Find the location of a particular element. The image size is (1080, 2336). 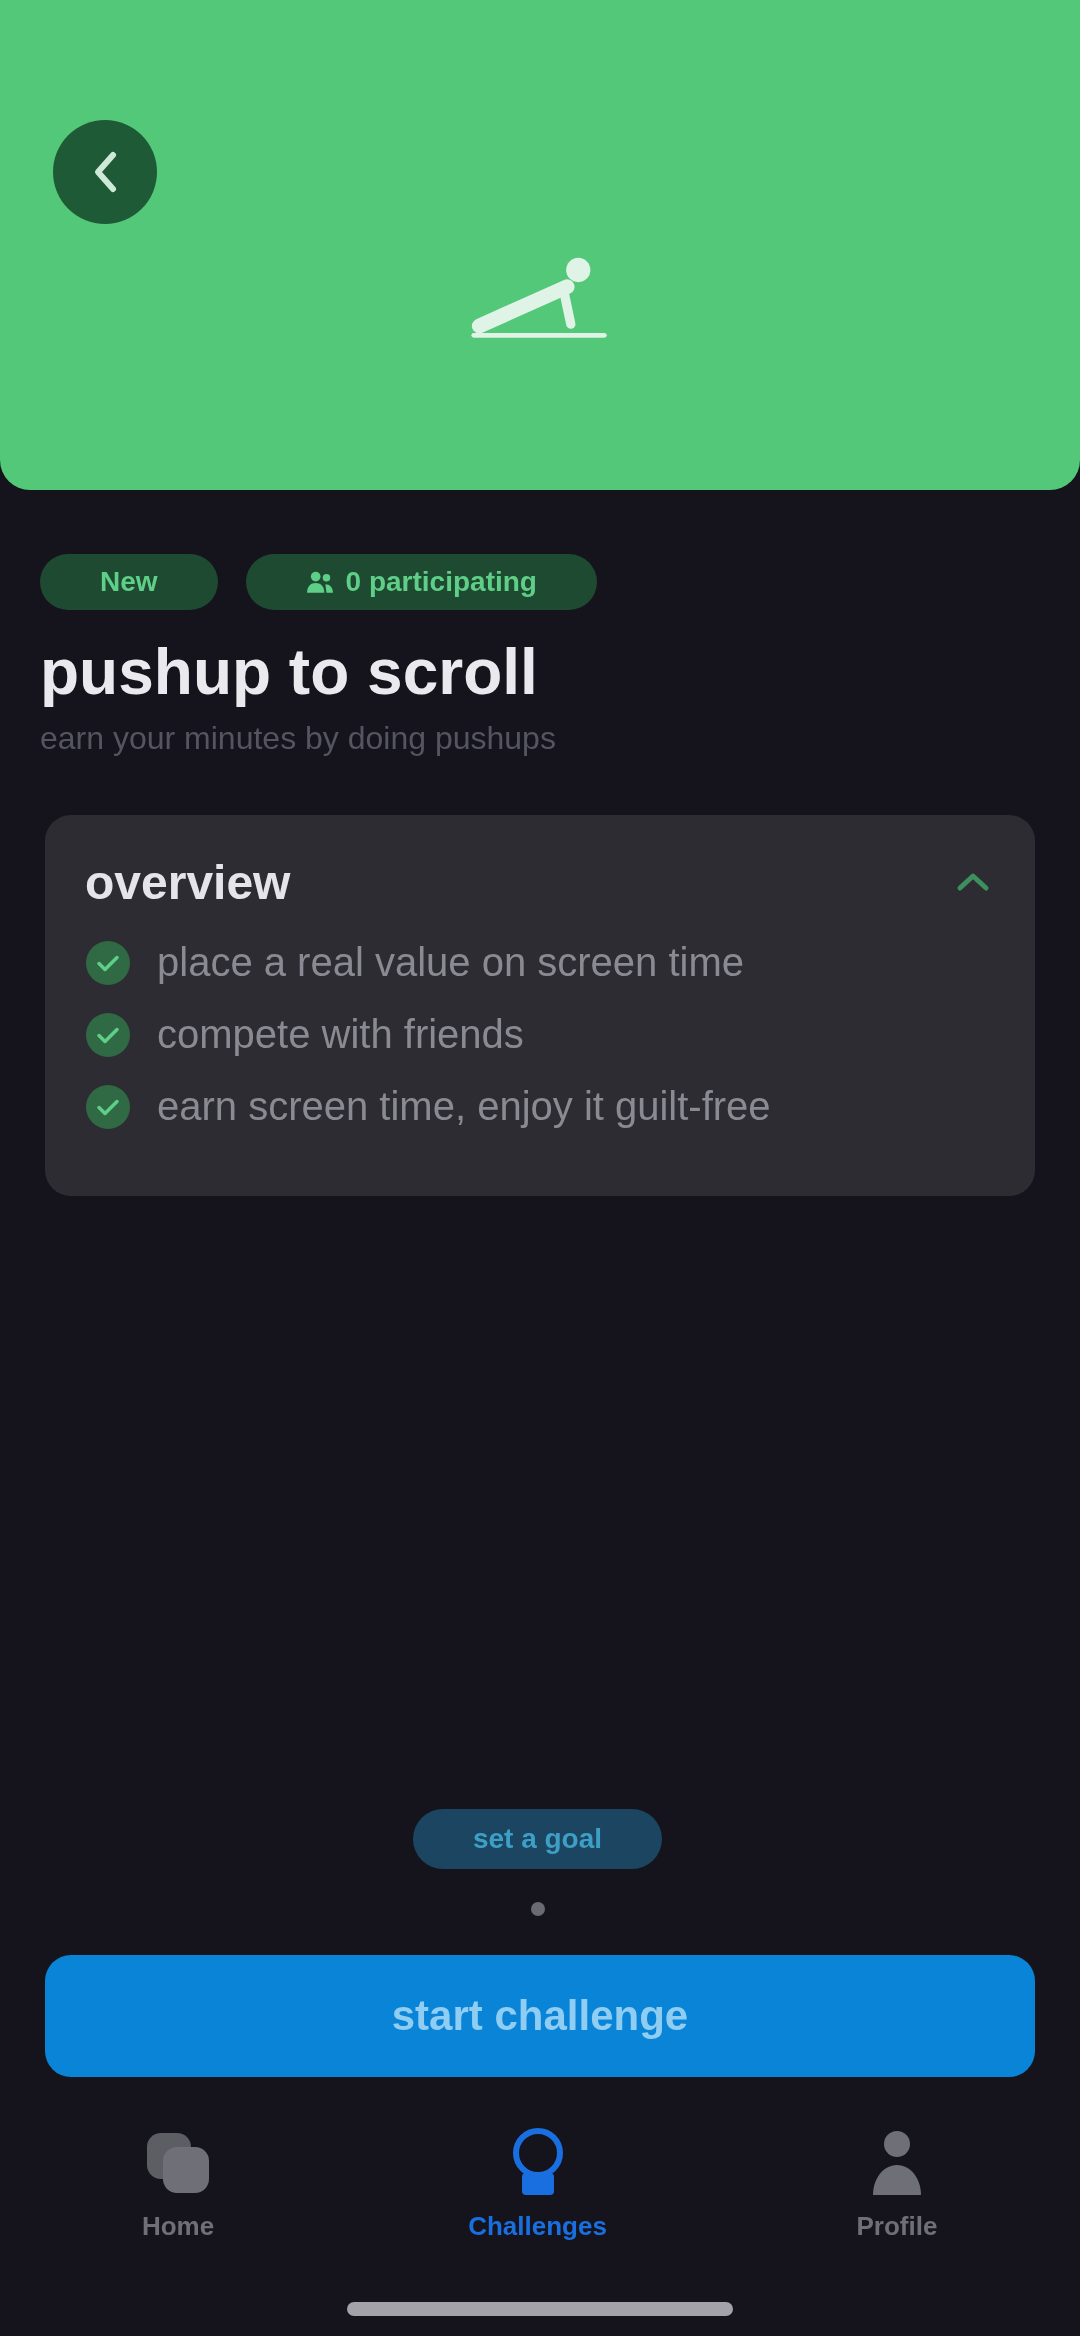

hint-pill: set a goal is located at coordinates (537, 1839).